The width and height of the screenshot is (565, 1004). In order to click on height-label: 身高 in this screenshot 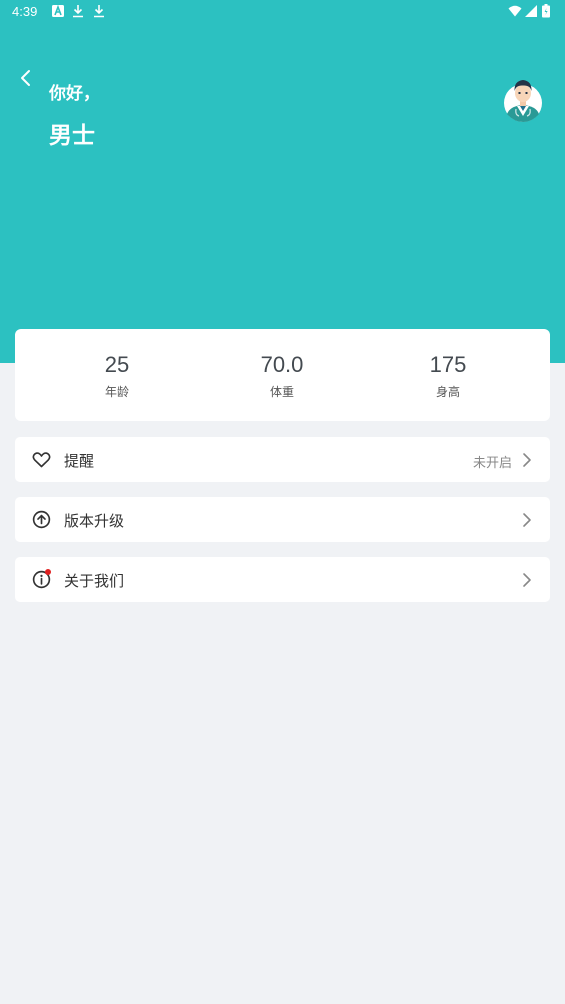, I will do `click(447, 392)`.